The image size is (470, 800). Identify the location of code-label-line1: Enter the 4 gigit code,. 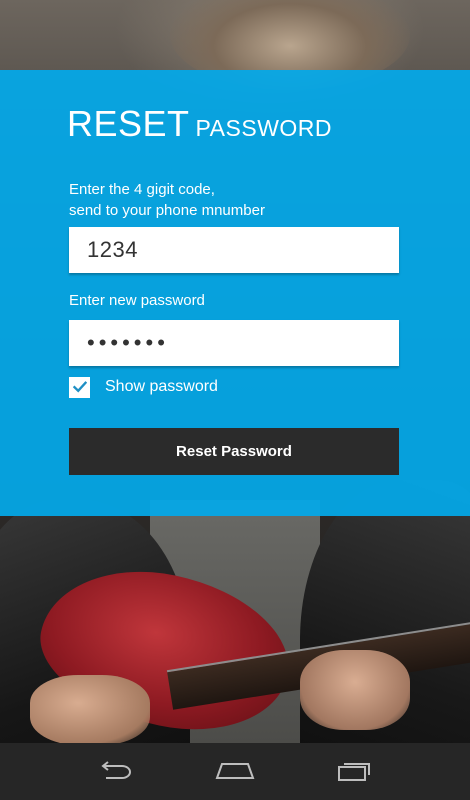
(142, 189).